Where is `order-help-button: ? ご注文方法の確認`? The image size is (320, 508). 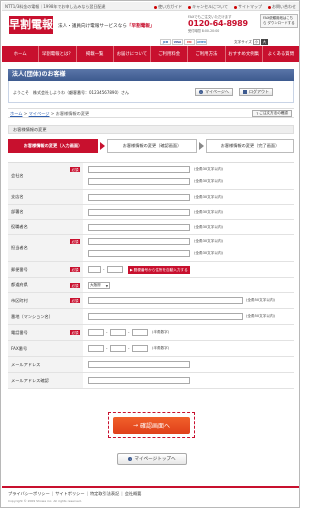
order-help-button: ? ご注文方法の確認 is located at coordinates (272, 113).